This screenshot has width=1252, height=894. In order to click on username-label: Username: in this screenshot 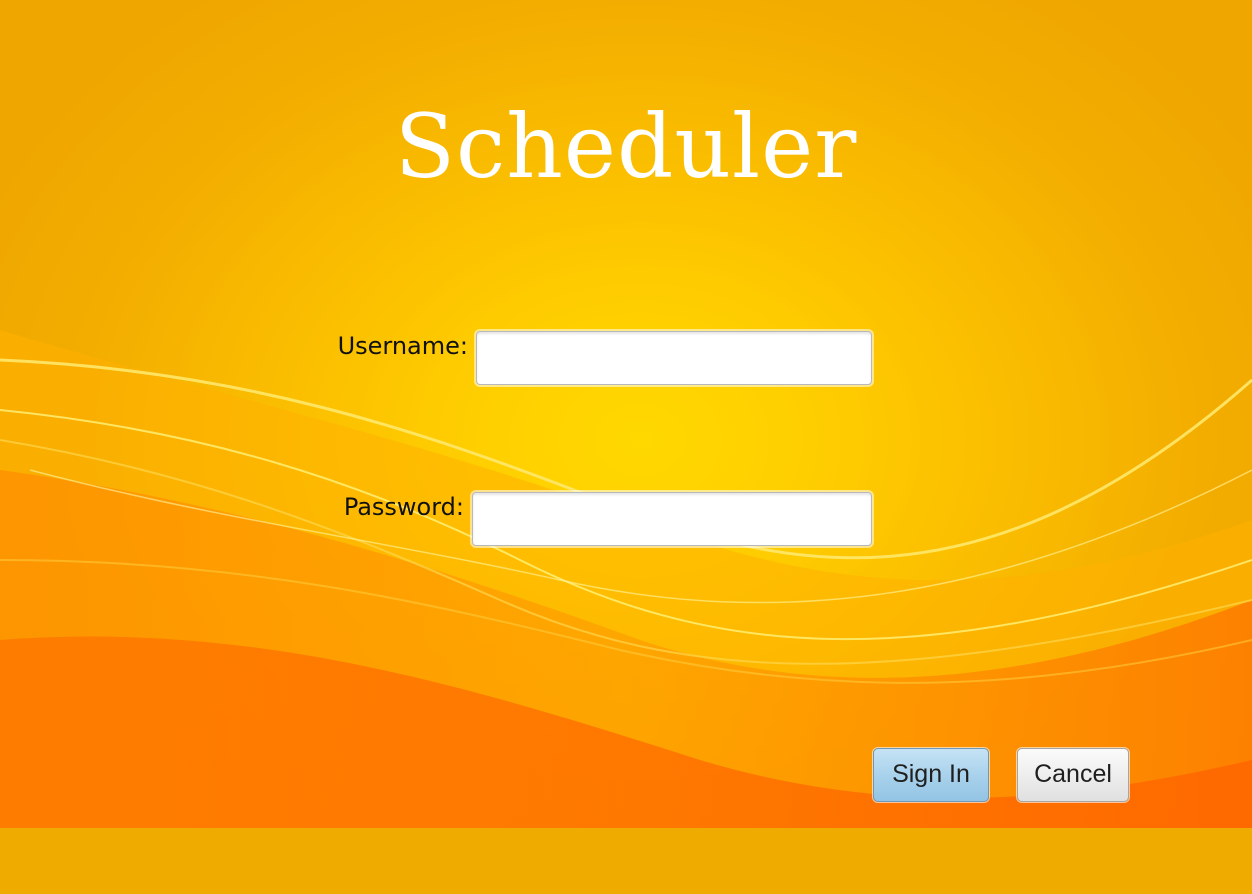, I will do `click(402, 346)`.